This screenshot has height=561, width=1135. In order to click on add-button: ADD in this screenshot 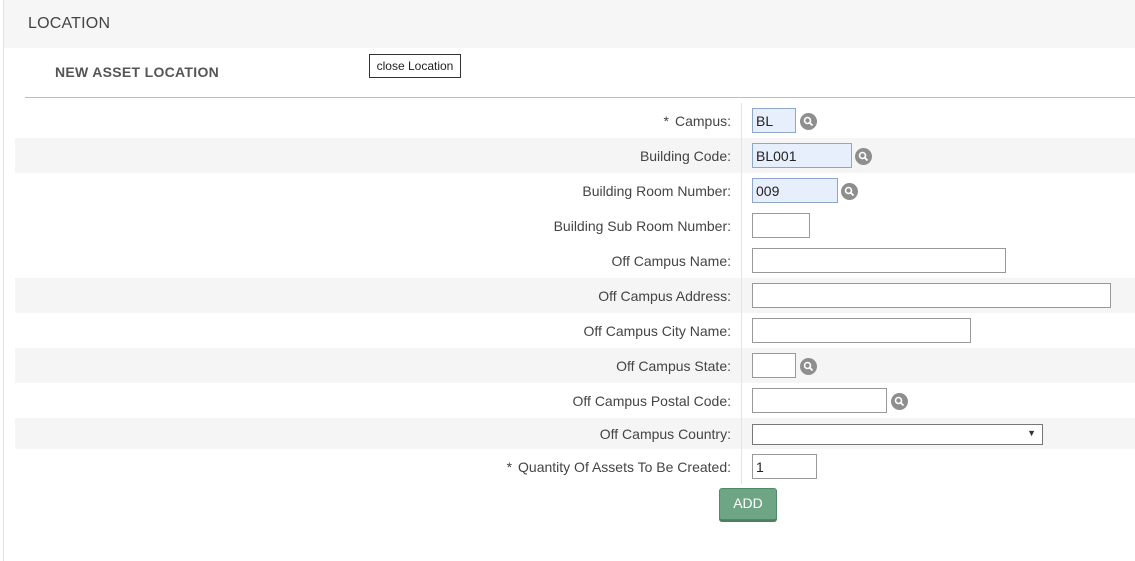, I will do `click(748, 504)`.